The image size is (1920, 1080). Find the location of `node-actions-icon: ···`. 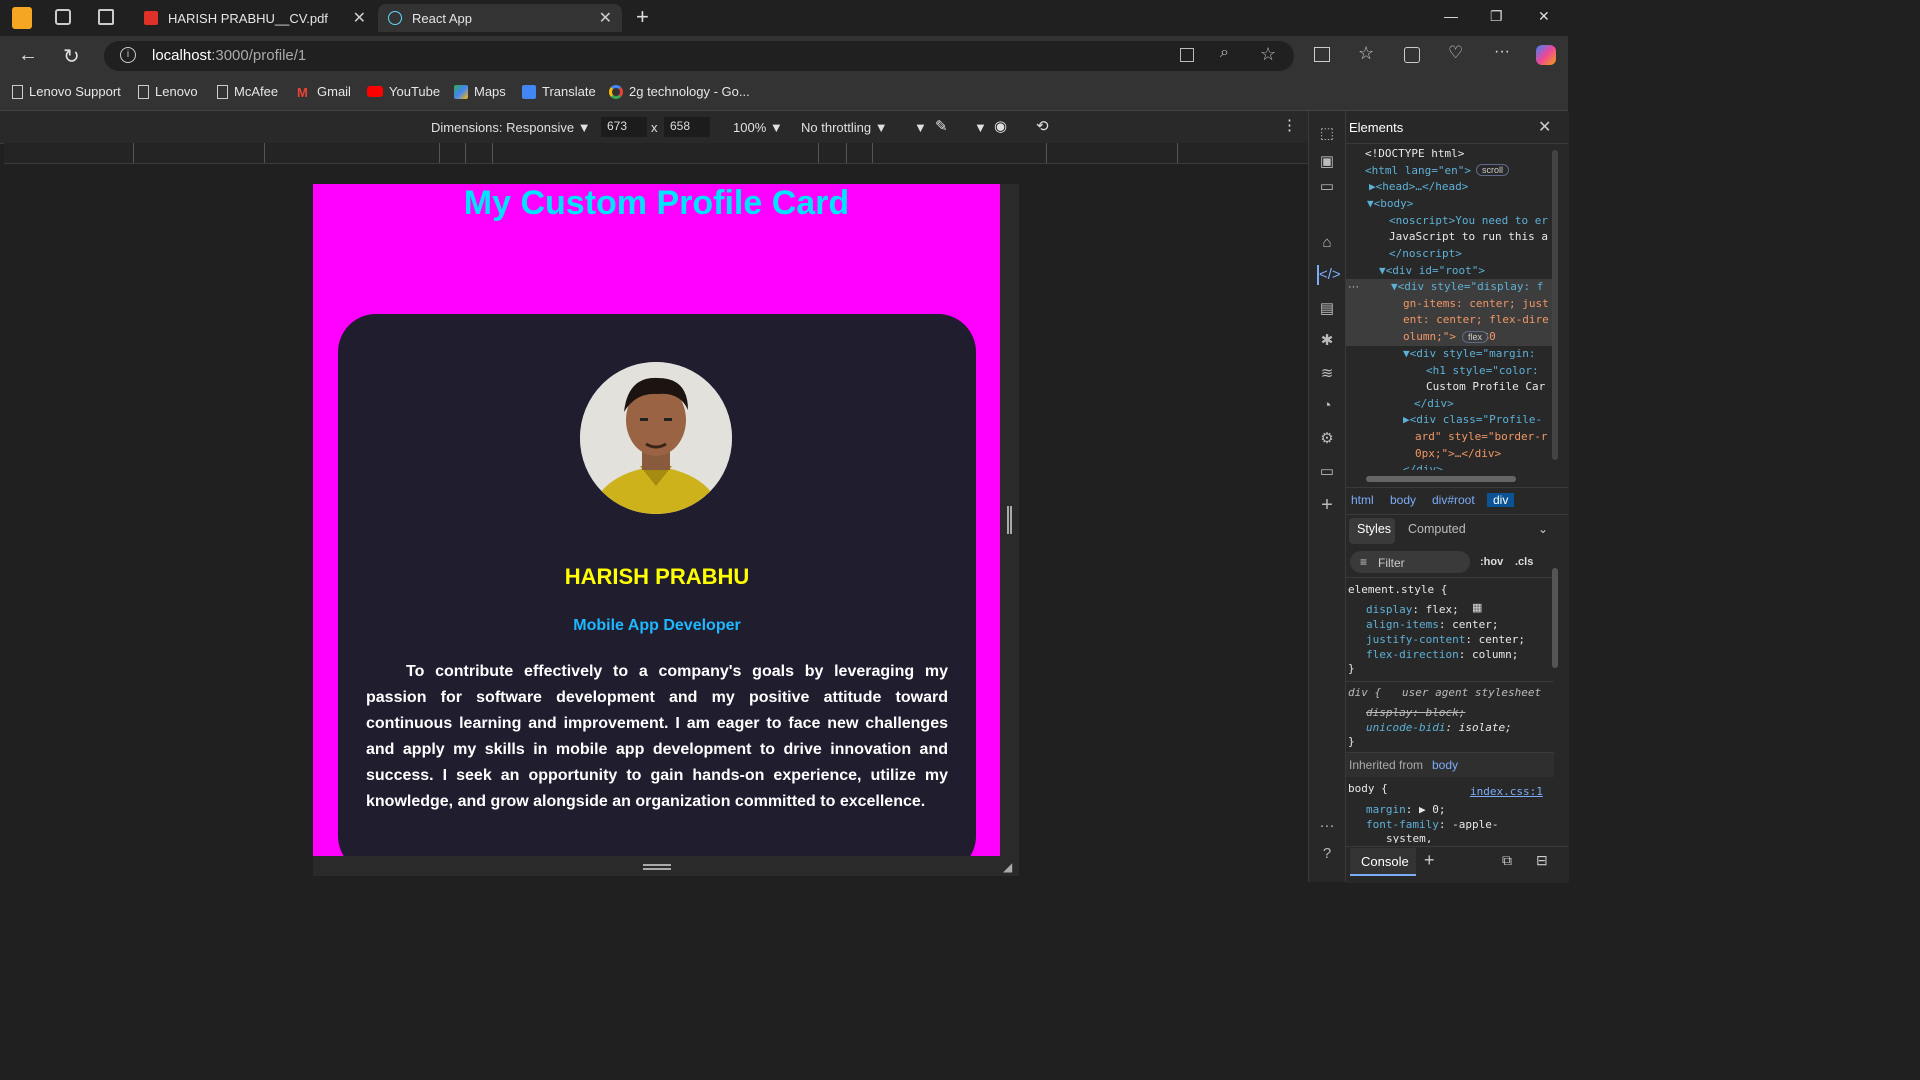

node-actions-icon: ··· is located at coordinates (1353, 287).